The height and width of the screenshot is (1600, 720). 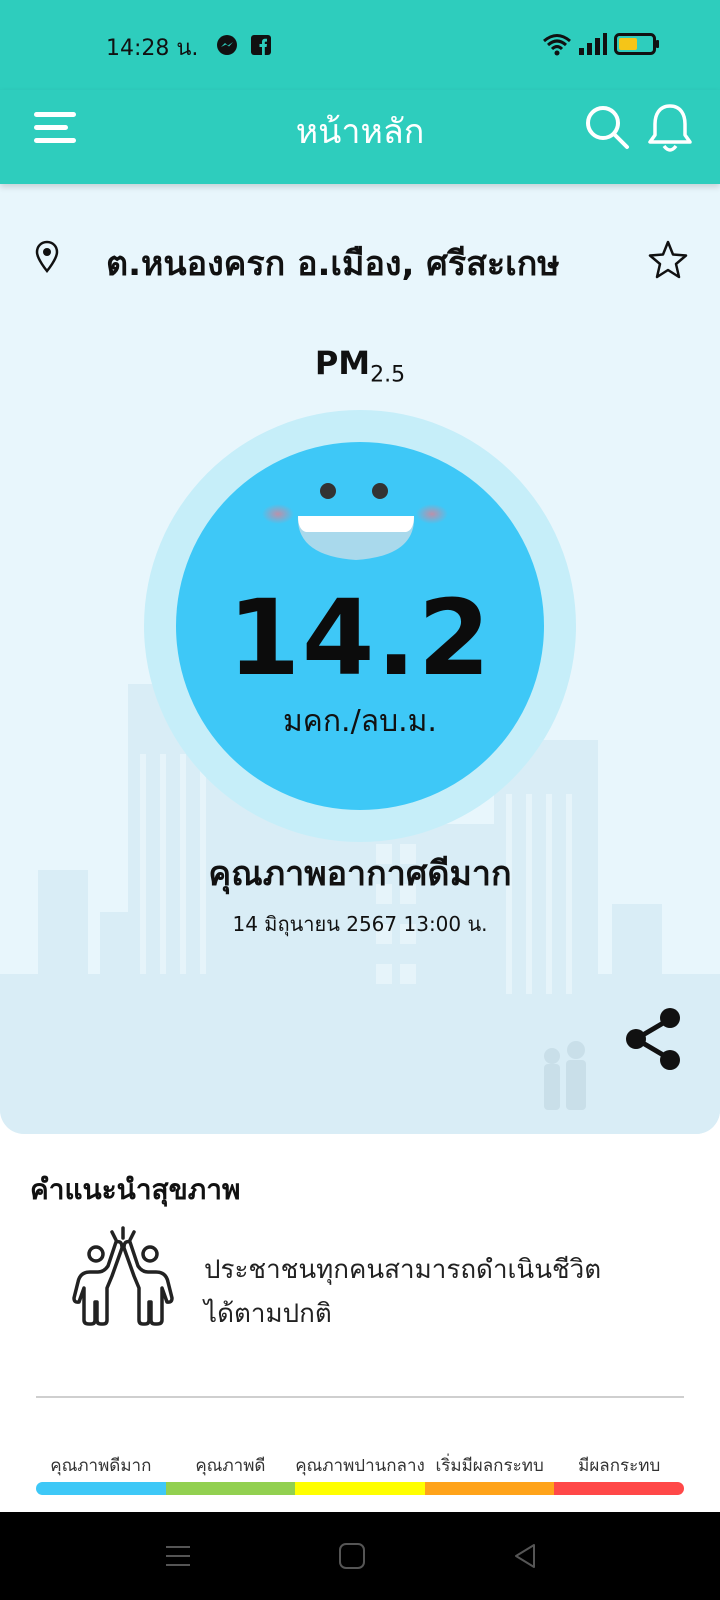 I want to click on legend-label: มีผลกระทบ, so click(x=619, y=1466).